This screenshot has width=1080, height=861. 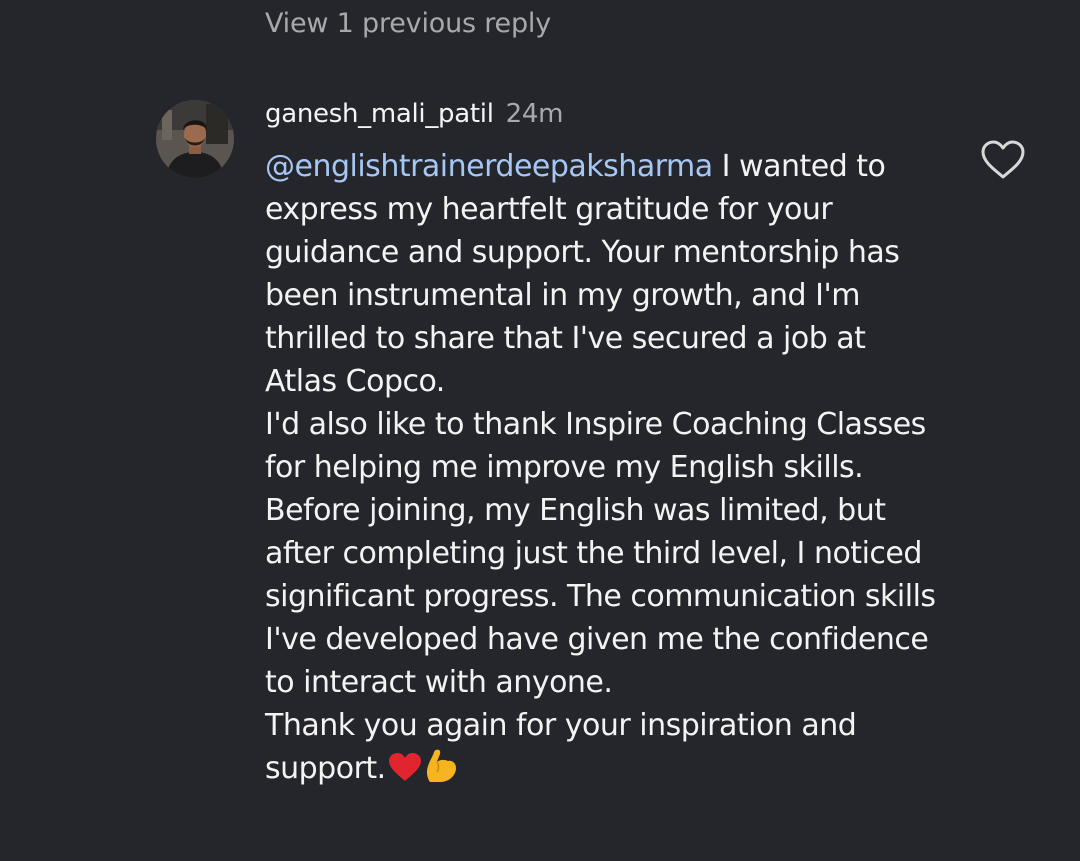 What do you see at coordinates (379, 114) in the screenshot?
I see `comment-username: ganesh_mali_patil` at bounding box center [379, 114].